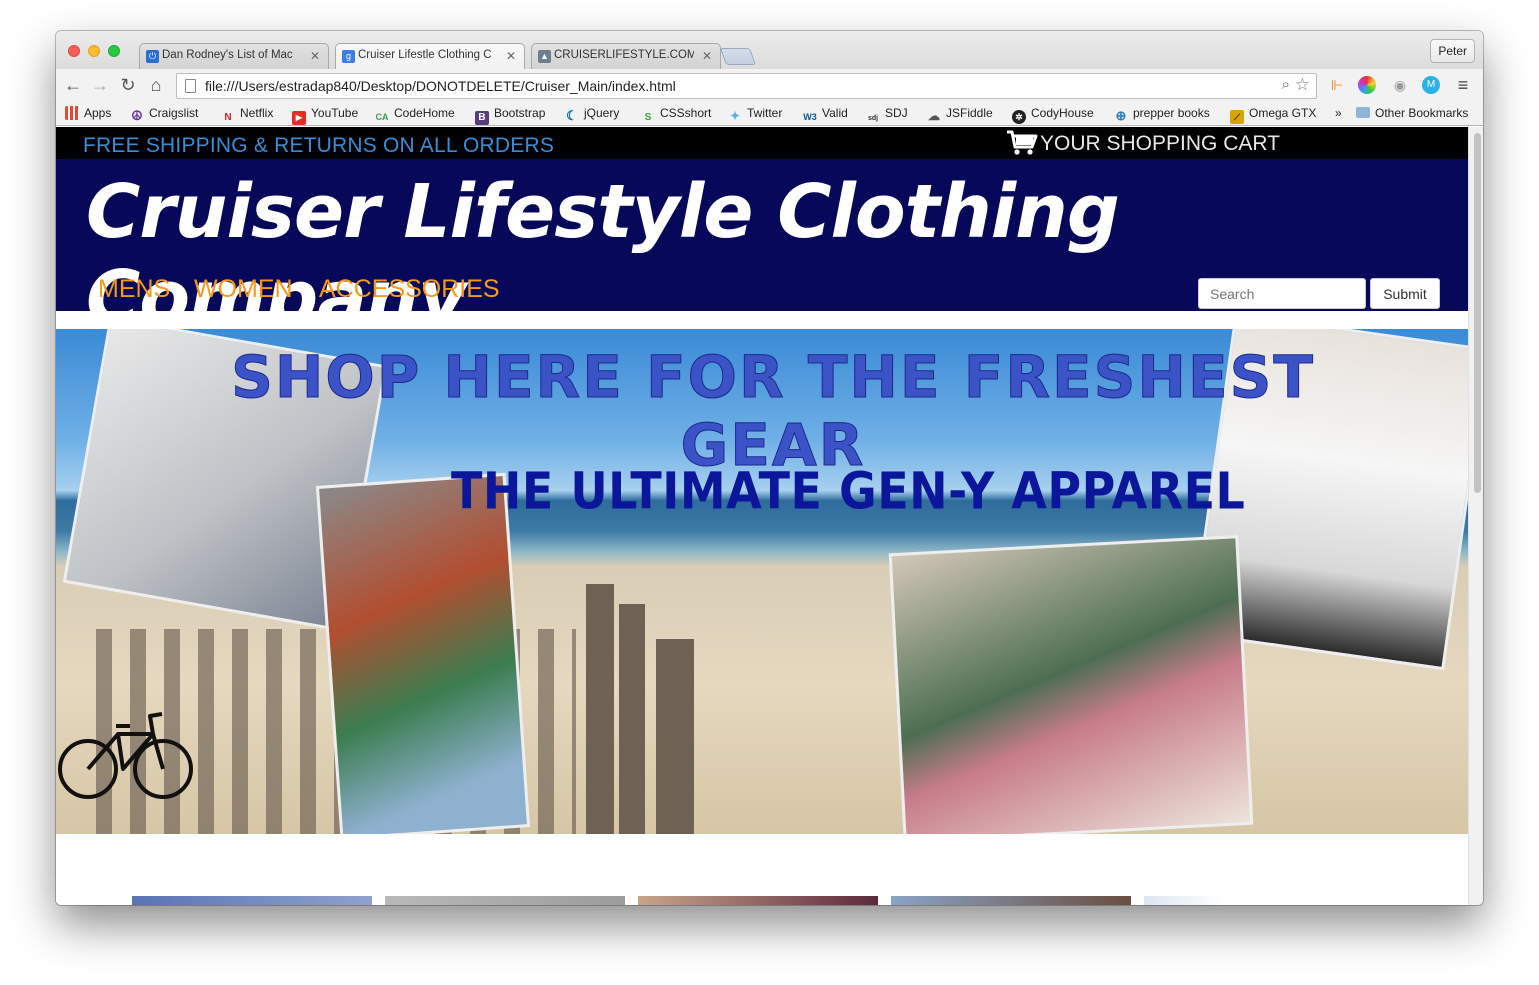 This screenshot has height=985, width=1539. Describe the element at coordinates (319, 145) in the screenshot. I see `free-shipping-text: FREE SHIPPING & RETURNS ON ALL ORDERS` at that location.